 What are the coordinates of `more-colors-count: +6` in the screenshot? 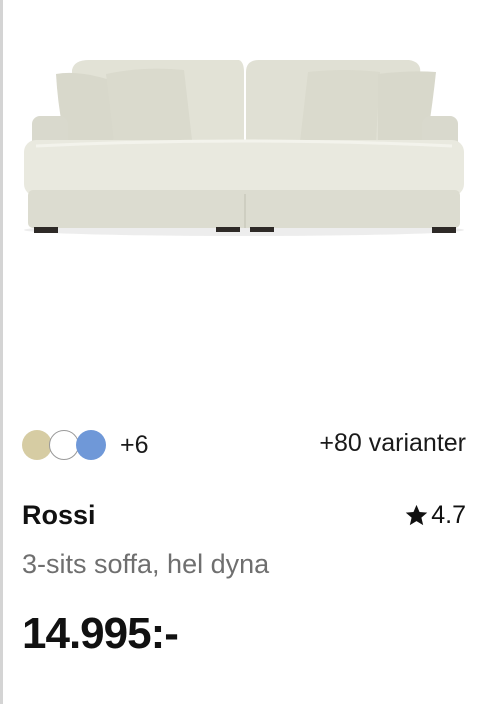 It's located at (134, 445).